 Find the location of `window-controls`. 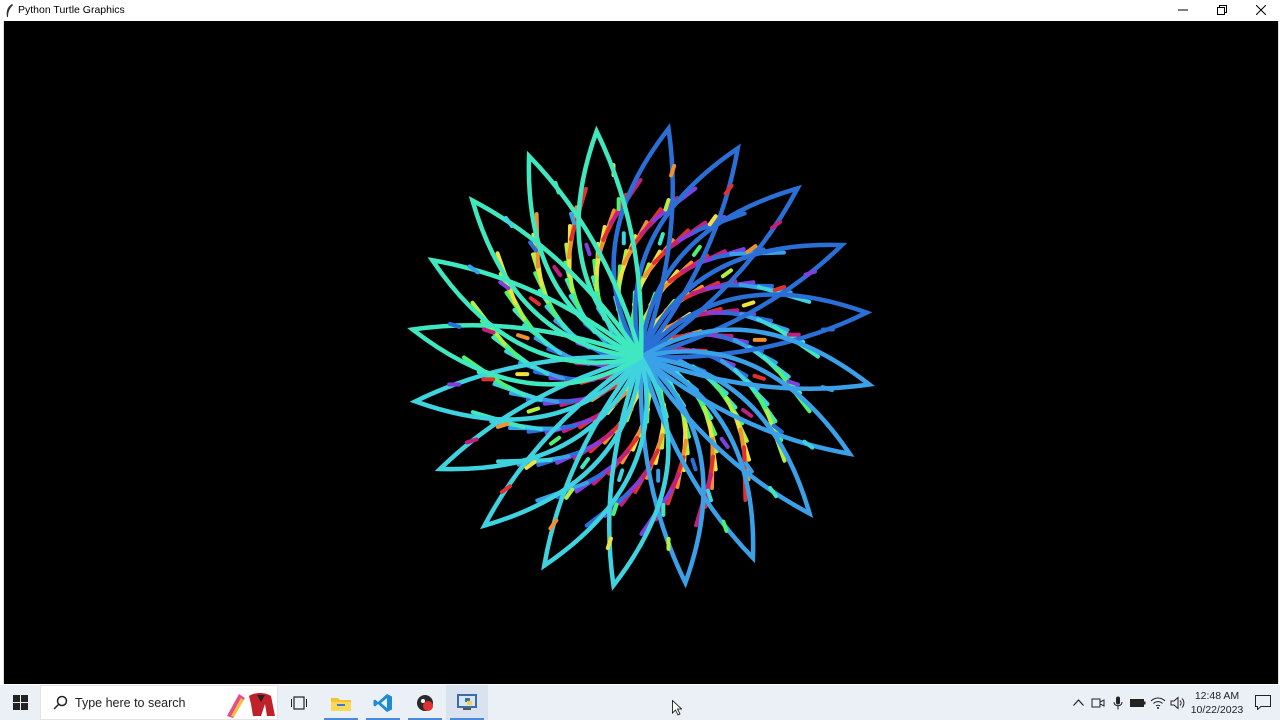

window-controls is located at coordinates (1221, 10).